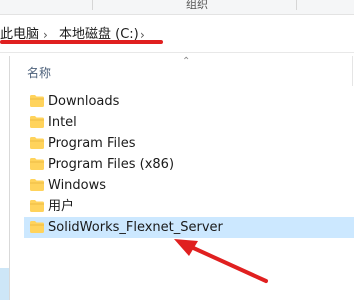  What do you see at coordinates (61, 206) in the screenshot?
I see `list-item-label: 用户` at bounding box center [61, 206].